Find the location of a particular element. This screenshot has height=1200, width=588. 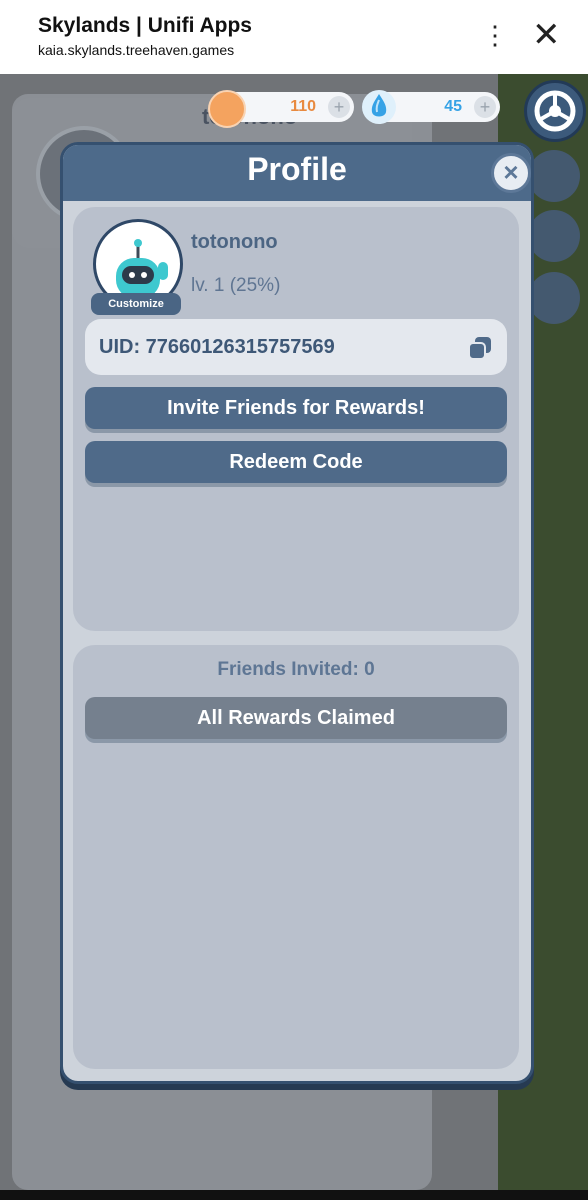

redeem-code-button: Redeem Code is located at coordinates (296, 462).